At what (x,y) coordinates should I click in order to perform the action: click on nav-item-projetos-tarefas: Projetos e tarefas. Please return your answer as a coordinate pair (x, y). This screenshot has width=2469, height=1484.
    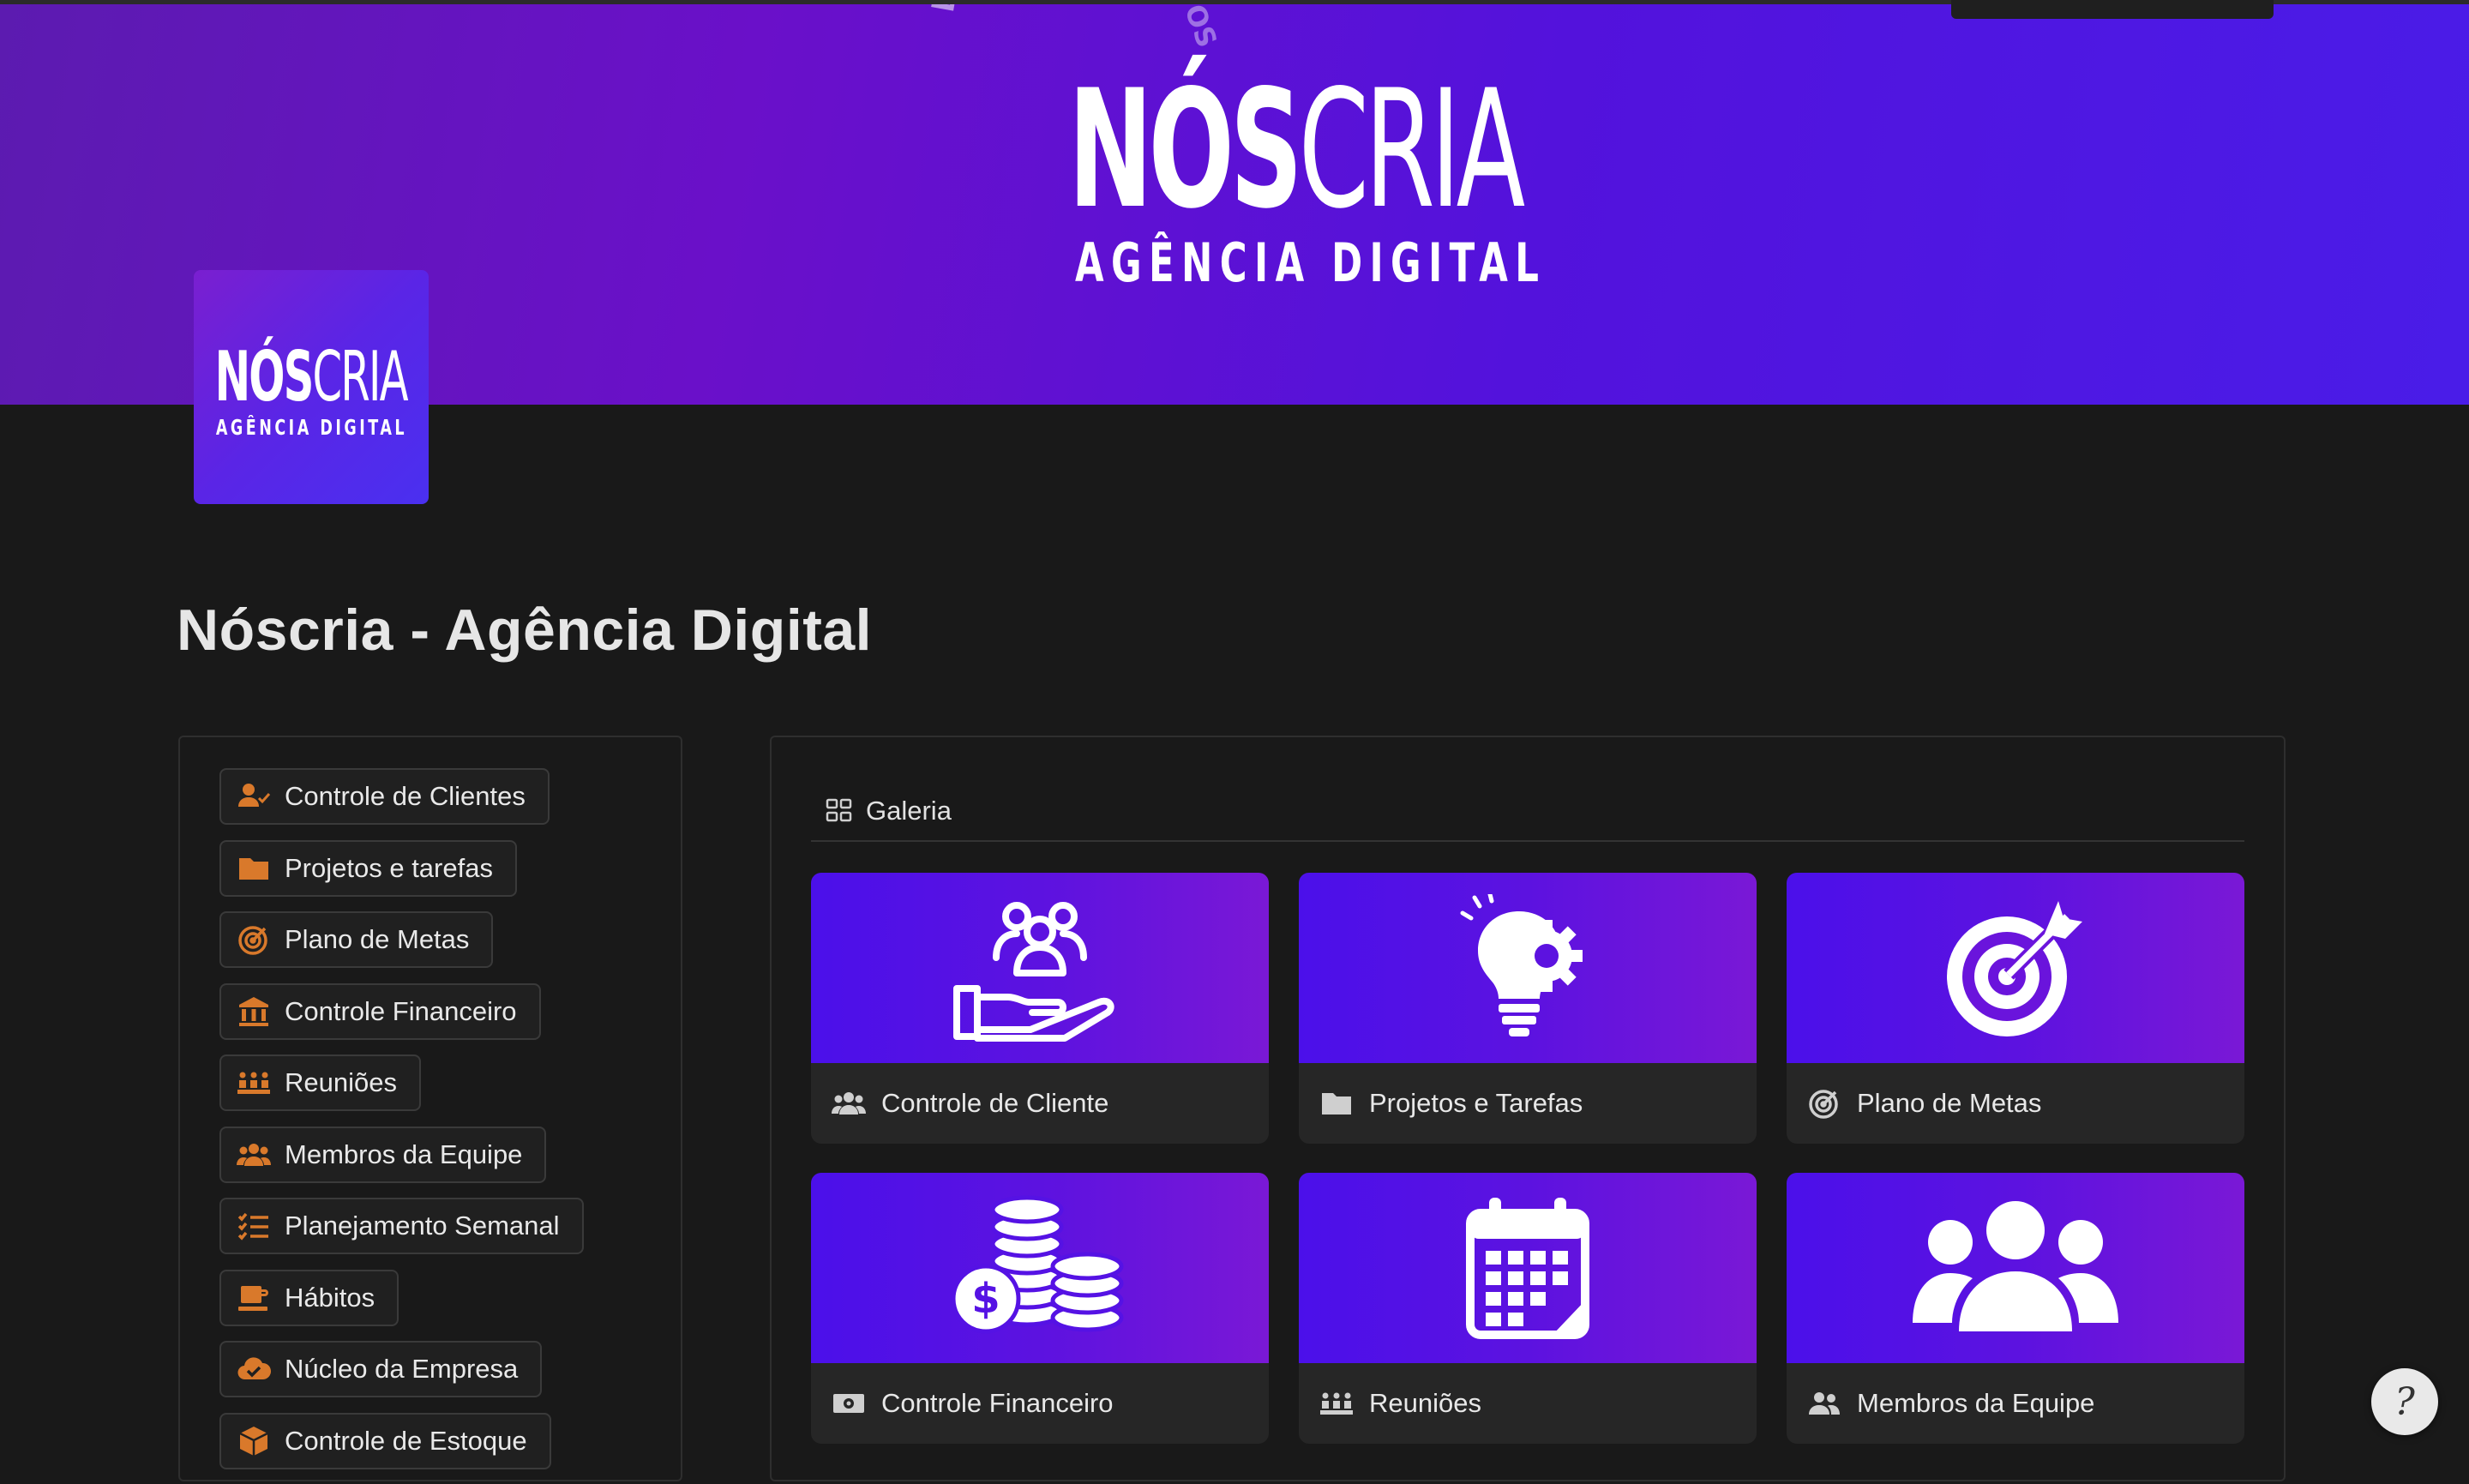
    Looking at the image, I should click on (368, 868).